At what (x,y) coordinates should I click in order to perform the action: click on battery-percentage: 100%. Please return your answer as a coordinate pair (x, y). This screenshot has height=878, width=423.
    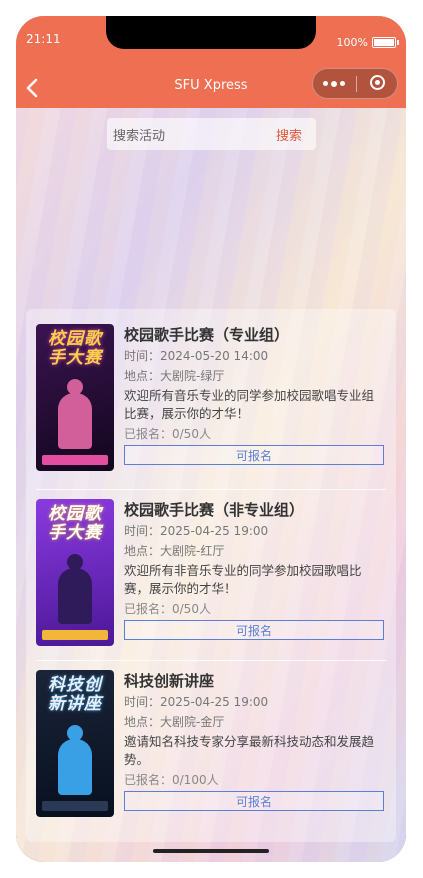
    Looking at the image, I should click on (352, 42).